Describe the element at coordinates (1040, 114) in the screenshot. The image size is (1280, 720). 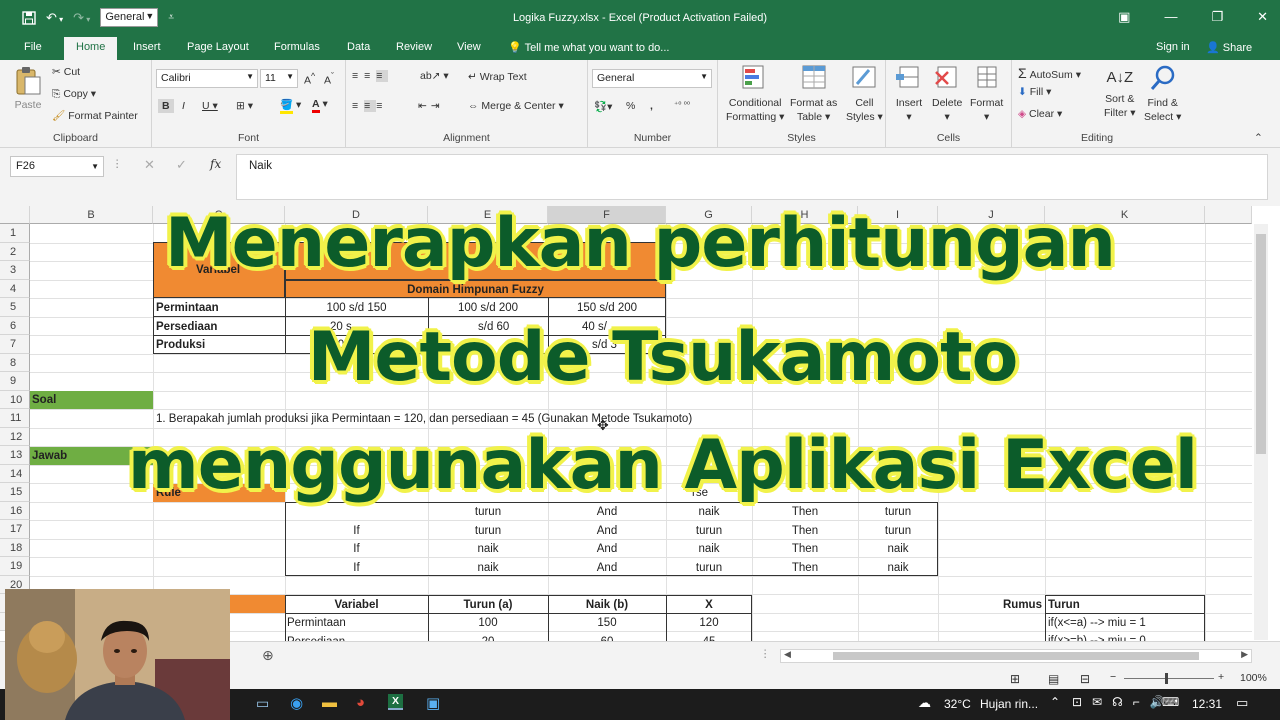
I see `clear-button: ◈ Clear ▾` at that location.